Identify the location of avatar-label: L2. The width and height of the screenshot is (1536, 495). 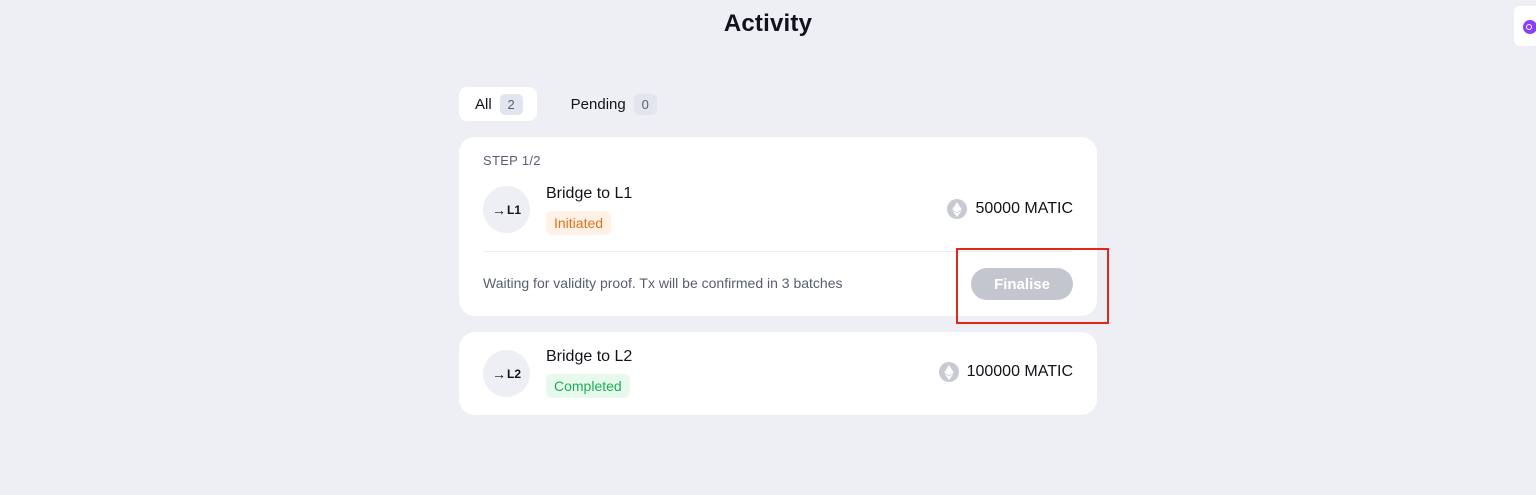
(513, 373).